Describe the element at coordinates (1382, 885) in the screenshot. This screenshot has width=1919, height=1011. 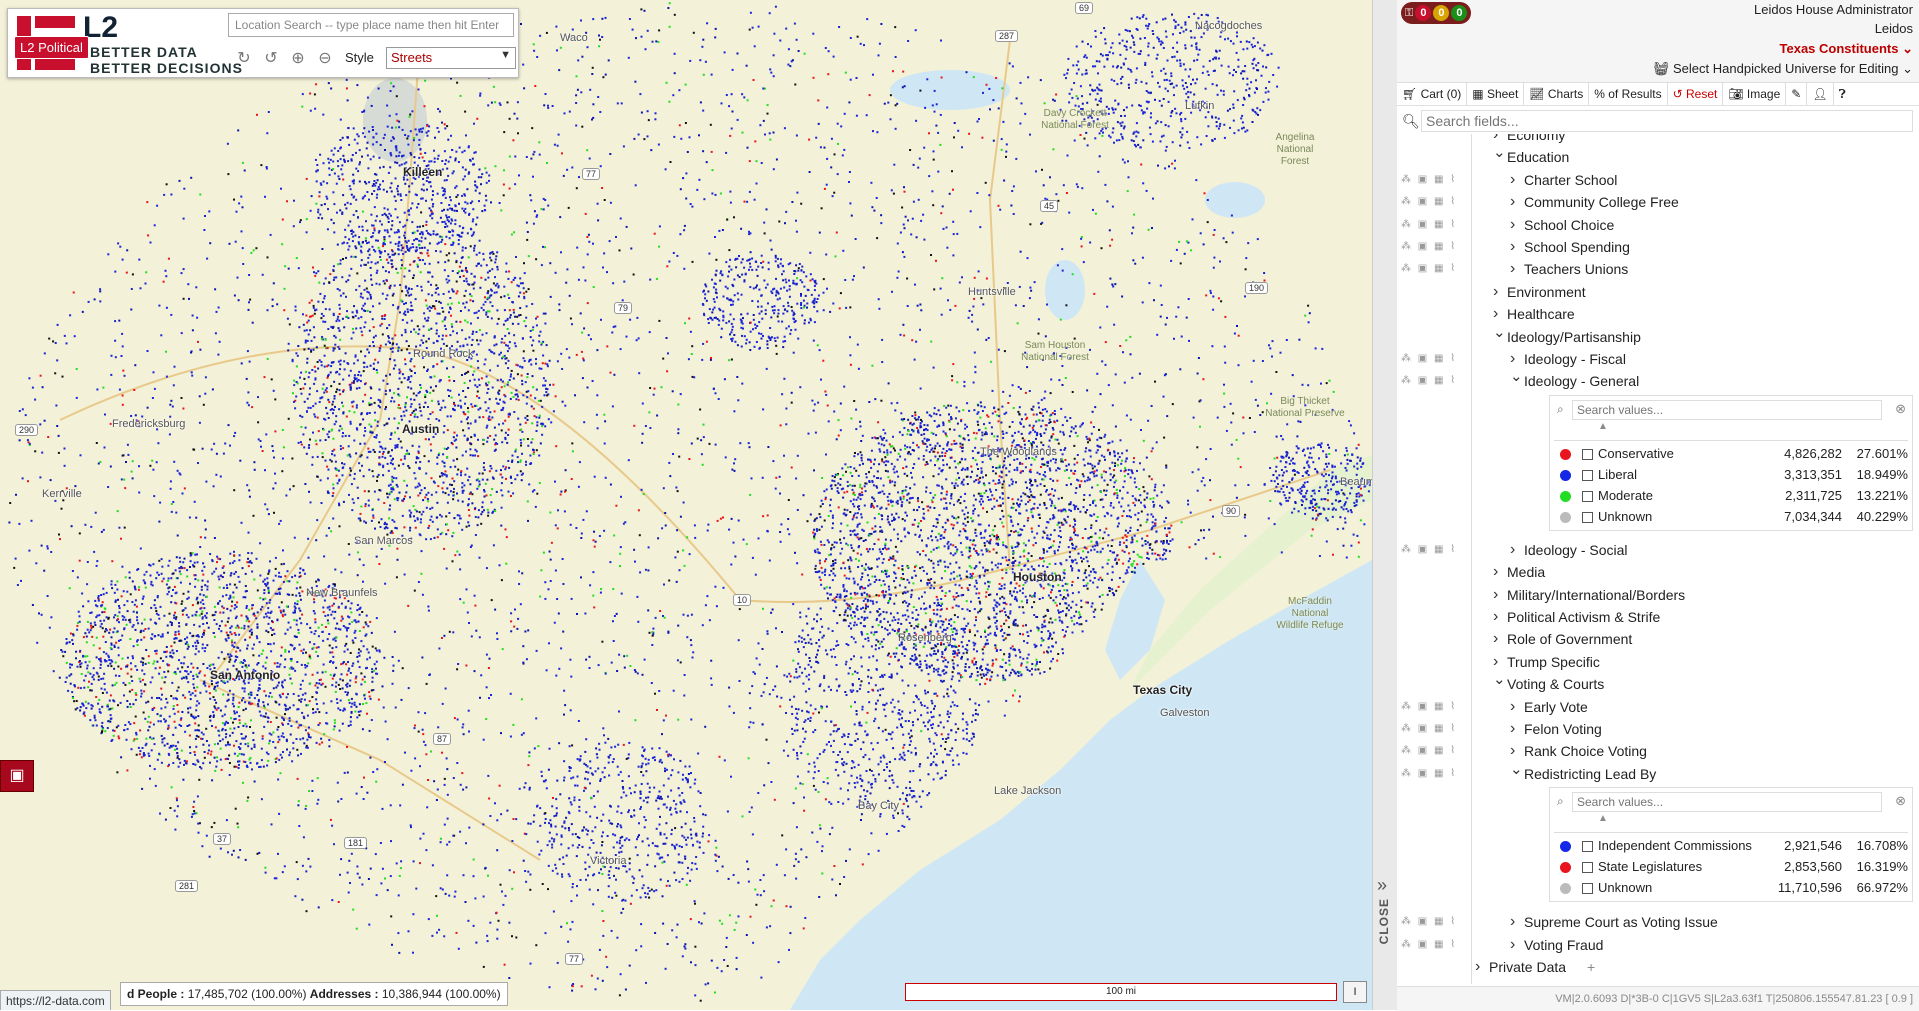
I see `double-chevron-icon: »` at that location.